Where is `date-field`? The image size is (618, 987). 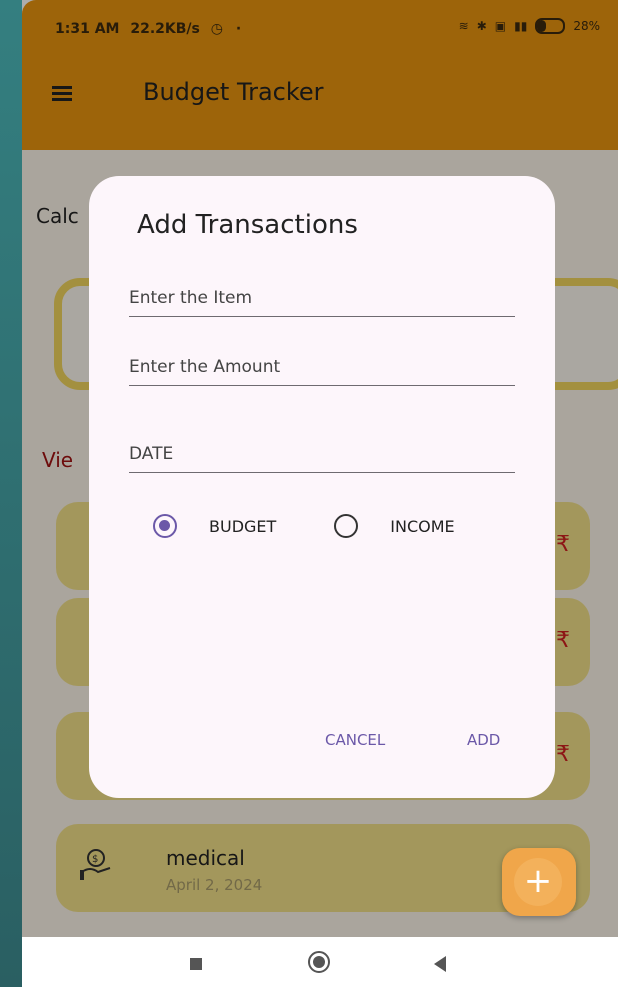 date-field is located at coordinates (322, 450).